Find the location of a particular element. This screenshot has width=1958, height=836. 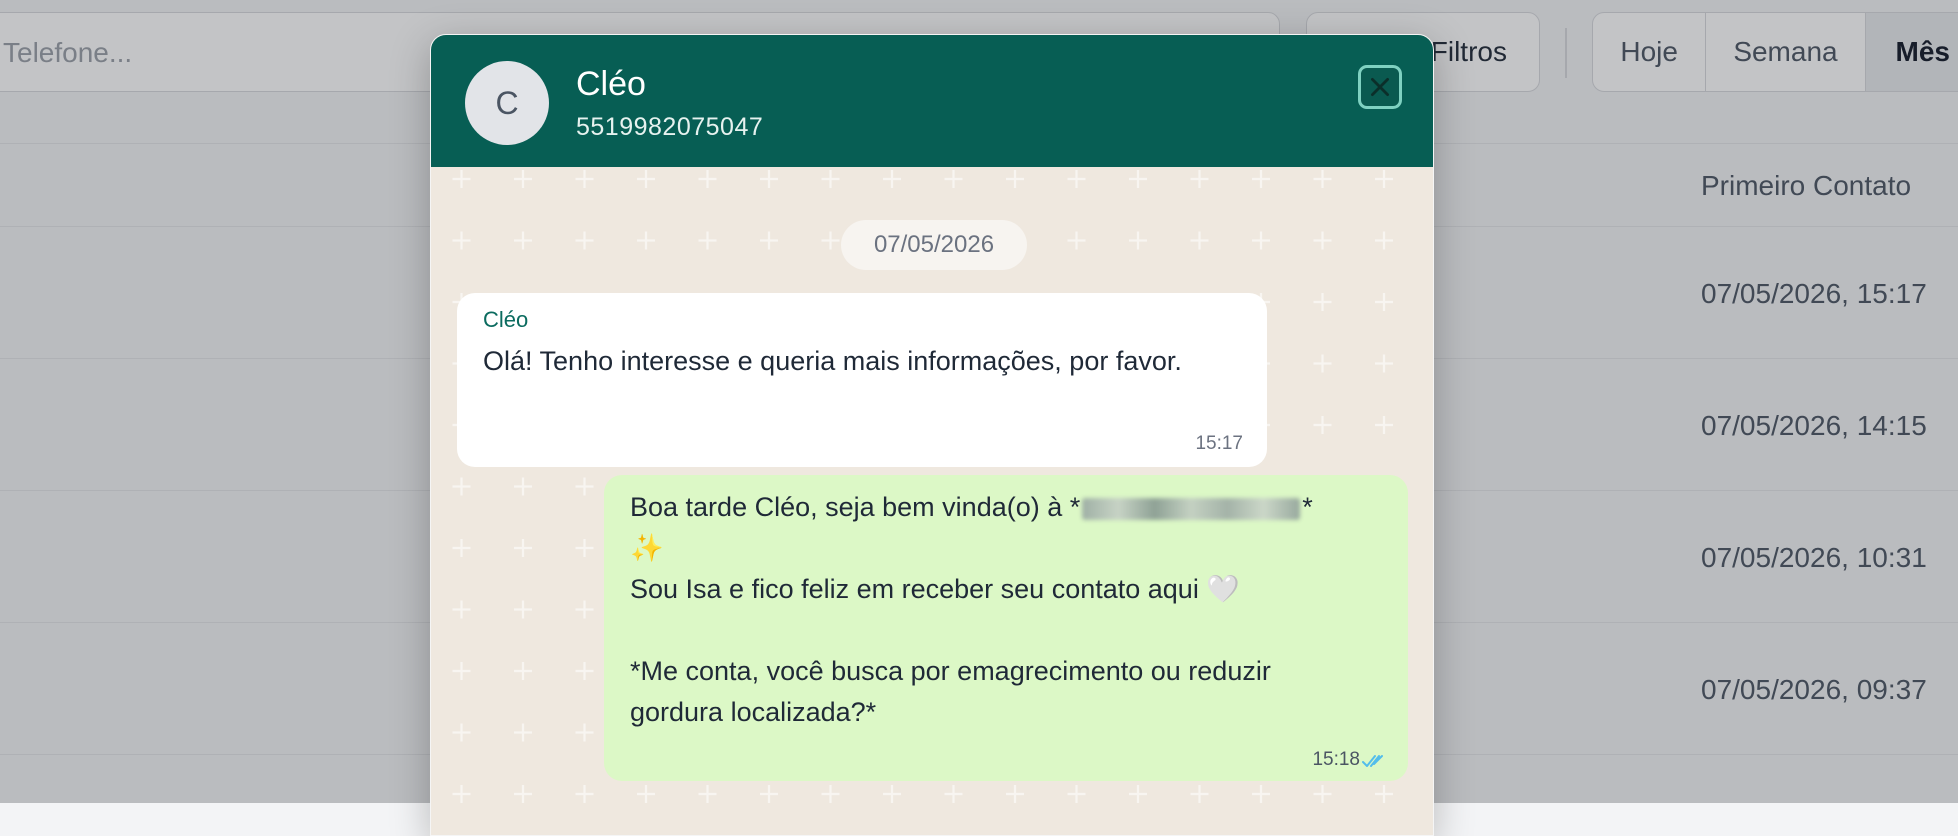

date-separator: 07/05/2026 is located at coordinates (934, 245).